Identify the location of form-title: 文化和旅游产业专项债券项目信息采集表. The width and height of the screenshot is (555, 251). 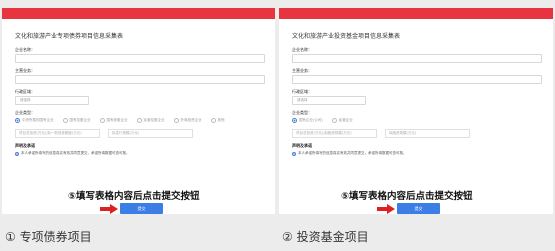
(69, 36).